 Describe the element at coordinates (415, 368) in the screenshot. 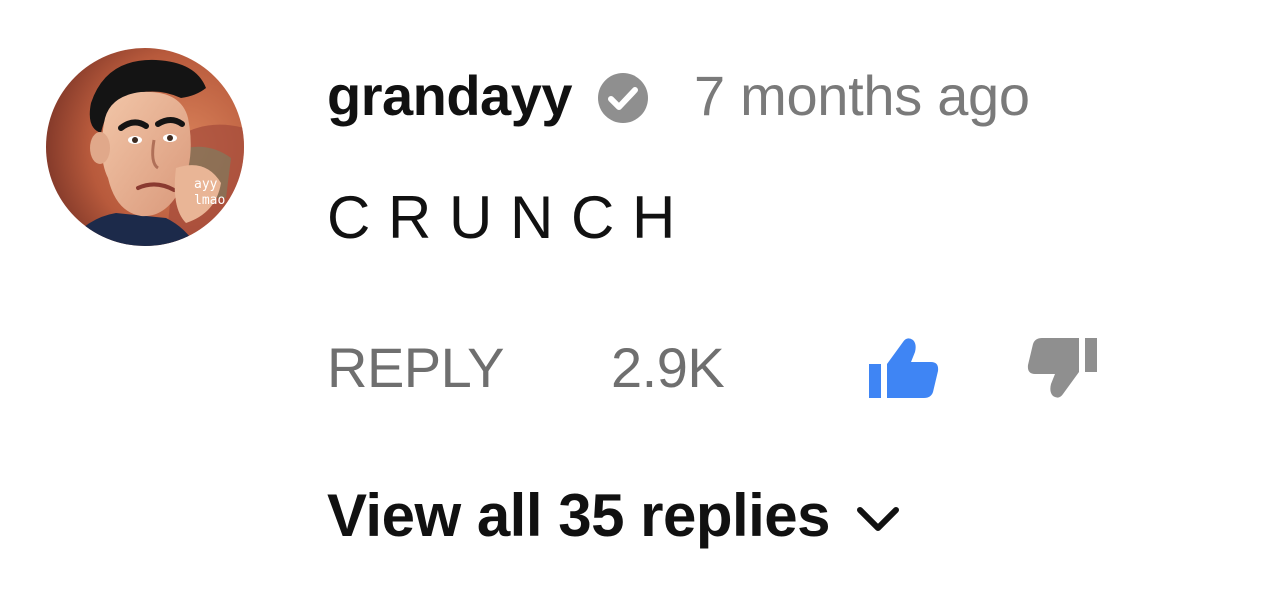

I see `reply-button: REPLY` at that location.